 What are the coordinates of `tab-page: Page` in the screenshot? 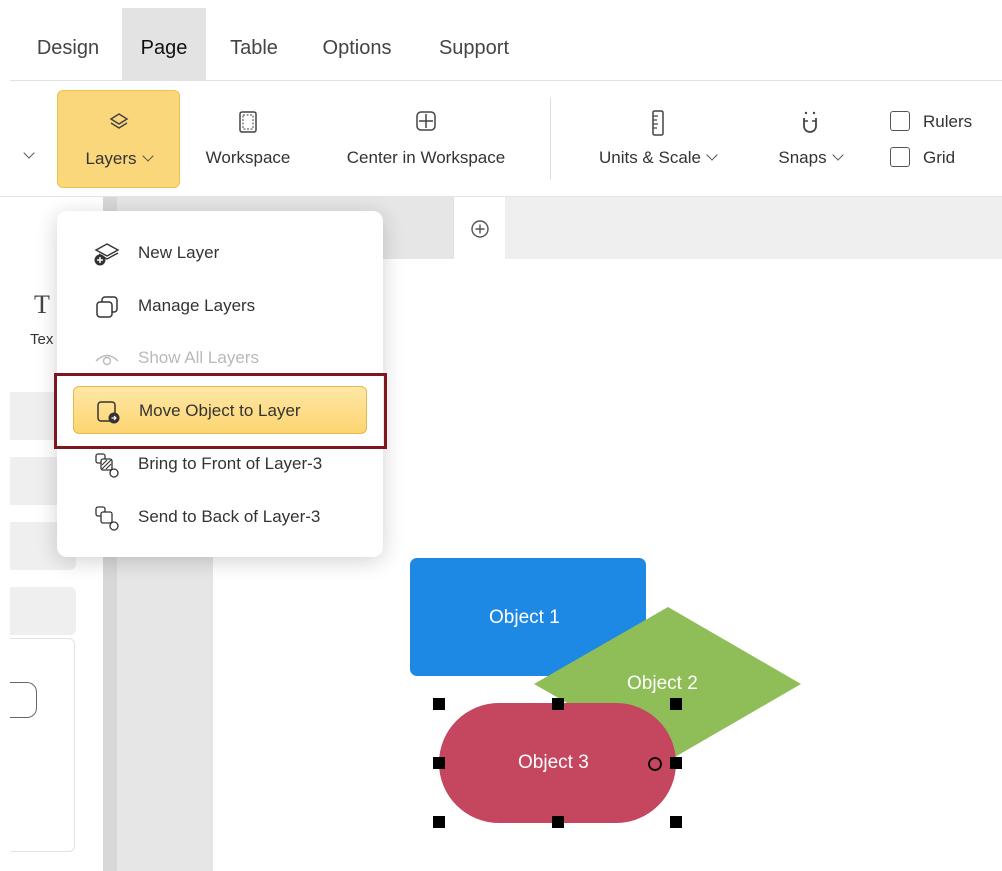 It's located at (164, 44).